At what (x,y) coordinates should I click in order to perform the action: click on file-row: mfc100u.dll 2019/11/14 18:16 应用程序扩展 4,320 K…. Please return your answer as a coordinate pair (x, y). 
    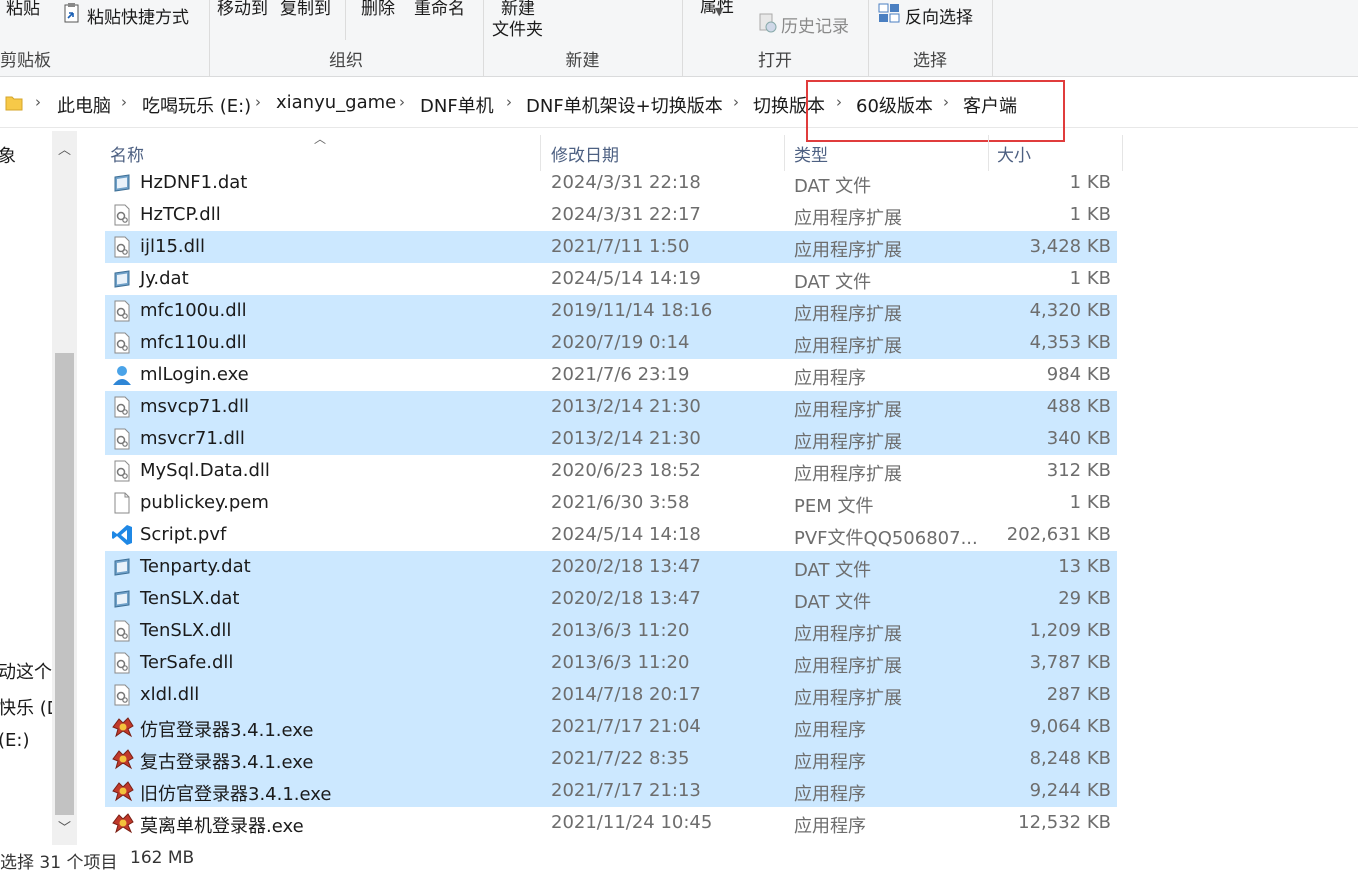
    Looking at the image, I should click on (611, 311).